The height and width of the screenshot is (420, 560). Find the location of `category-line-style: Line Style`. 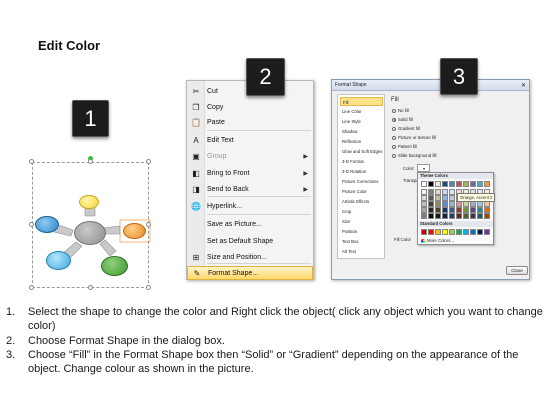

category-line-style: Line Style is located at coordinates (361, 121).